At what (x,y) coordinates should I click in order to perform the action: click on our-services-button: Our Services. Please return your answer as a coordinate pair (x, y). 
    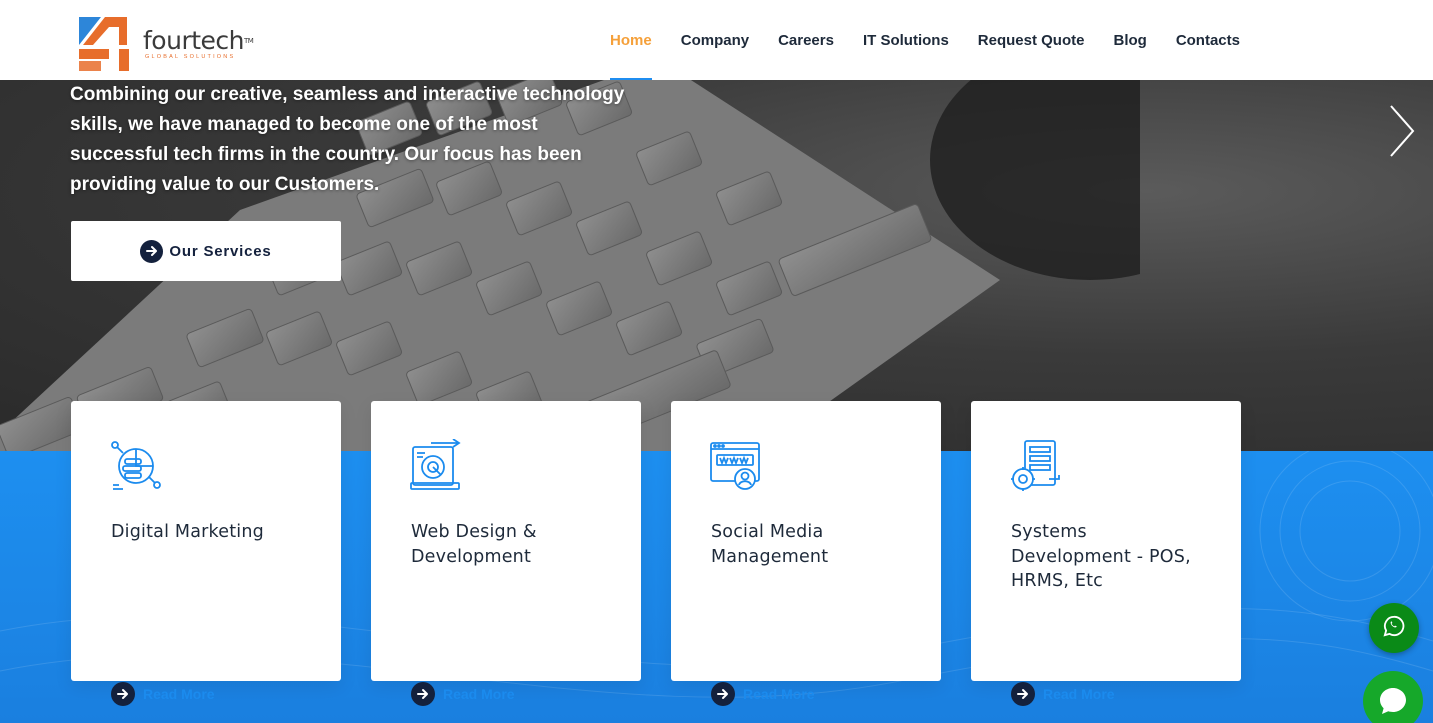
    Looking at the image, I should click on (206, 251).